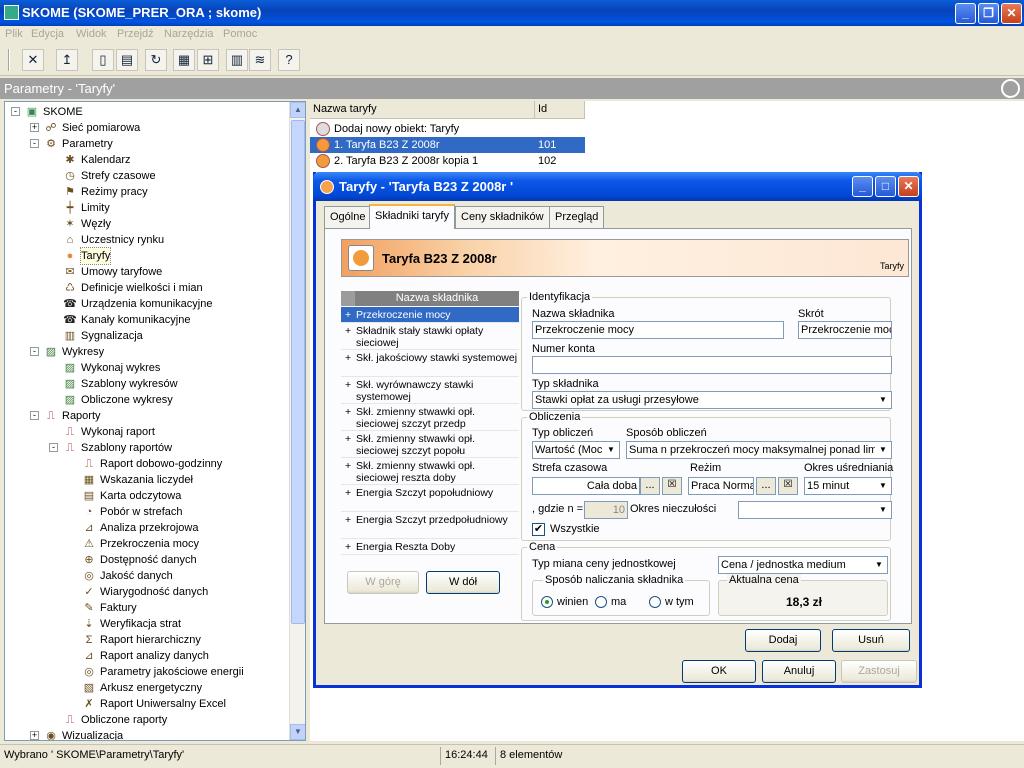 This screenshot has height=768, width=1024. Describe the element at coordinates (147, 734) in the screenshot. I see `tree-item-wizualizacja: + ◉ Wizualizacja` at that location.